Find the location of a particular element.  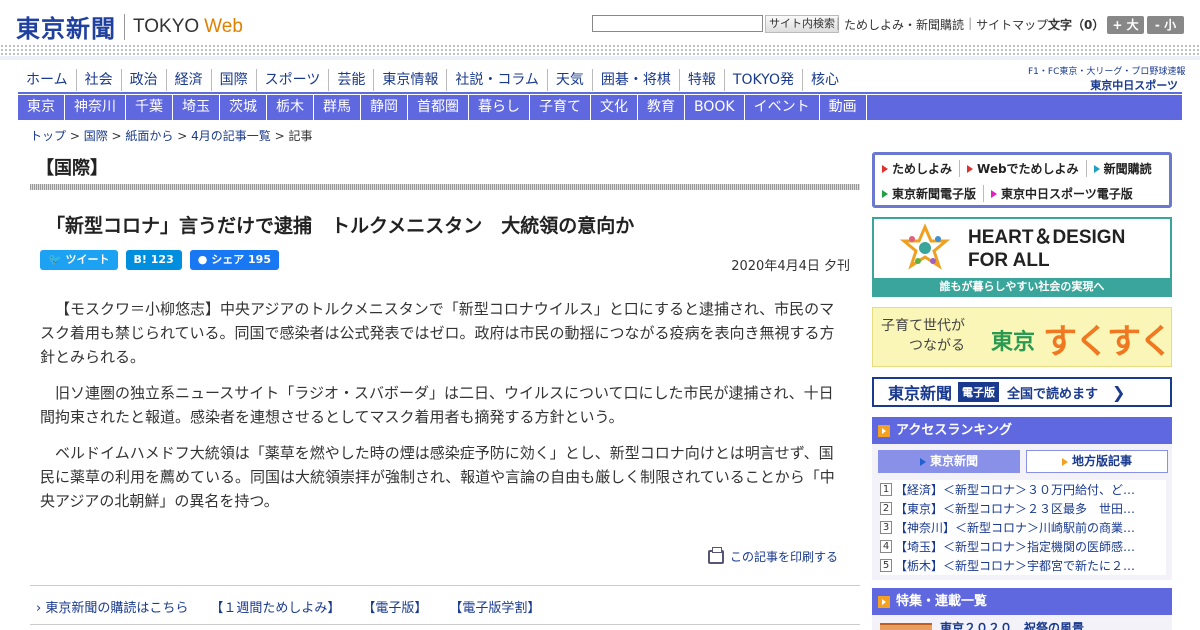

lnav-shutoken: 首都圏 is located at coordinates (438, 107).